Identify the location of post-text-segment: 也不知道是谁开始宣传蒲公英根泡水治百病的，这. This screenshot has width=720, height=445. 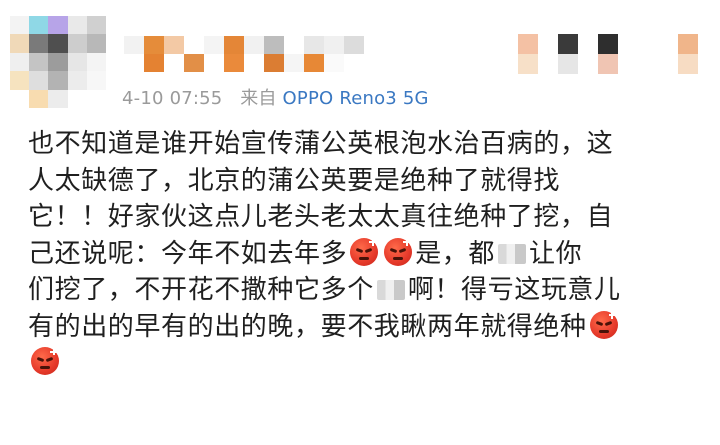
(321, 144).